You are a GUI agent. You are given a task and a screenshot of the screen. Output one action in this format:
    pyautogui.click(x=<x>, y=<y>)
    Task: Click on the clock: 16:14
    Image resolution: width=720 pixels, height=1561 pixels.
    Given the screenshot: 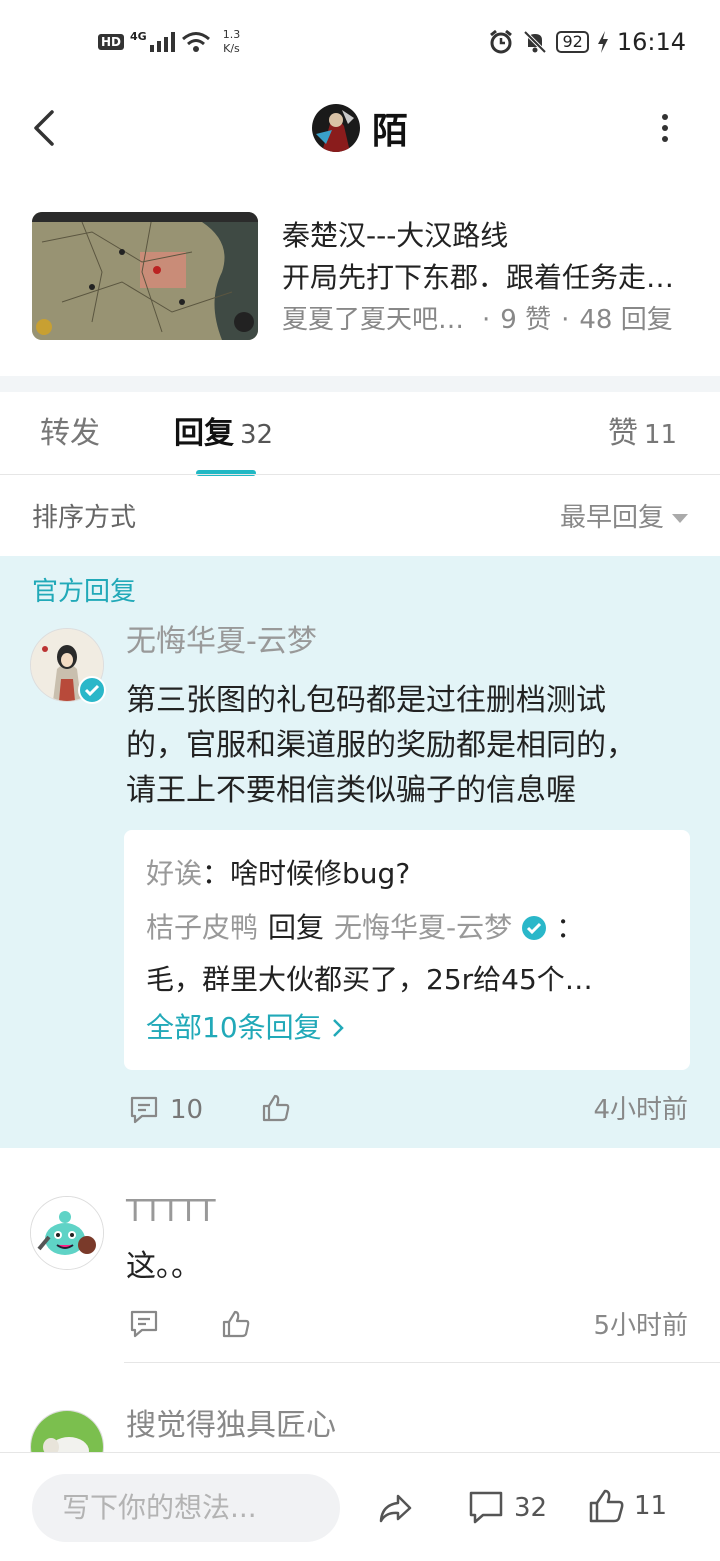 What is the action you would take?
    pyautogui.click(x=651, y=42)
    